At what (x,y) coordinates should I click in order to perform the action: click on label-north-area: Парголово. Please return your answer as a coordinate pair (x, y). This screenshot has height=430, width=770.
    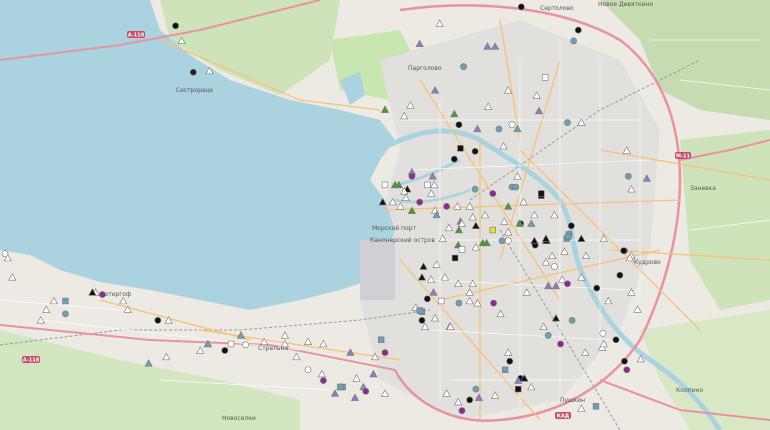
    Looking at the image, I should click on (425, 68).